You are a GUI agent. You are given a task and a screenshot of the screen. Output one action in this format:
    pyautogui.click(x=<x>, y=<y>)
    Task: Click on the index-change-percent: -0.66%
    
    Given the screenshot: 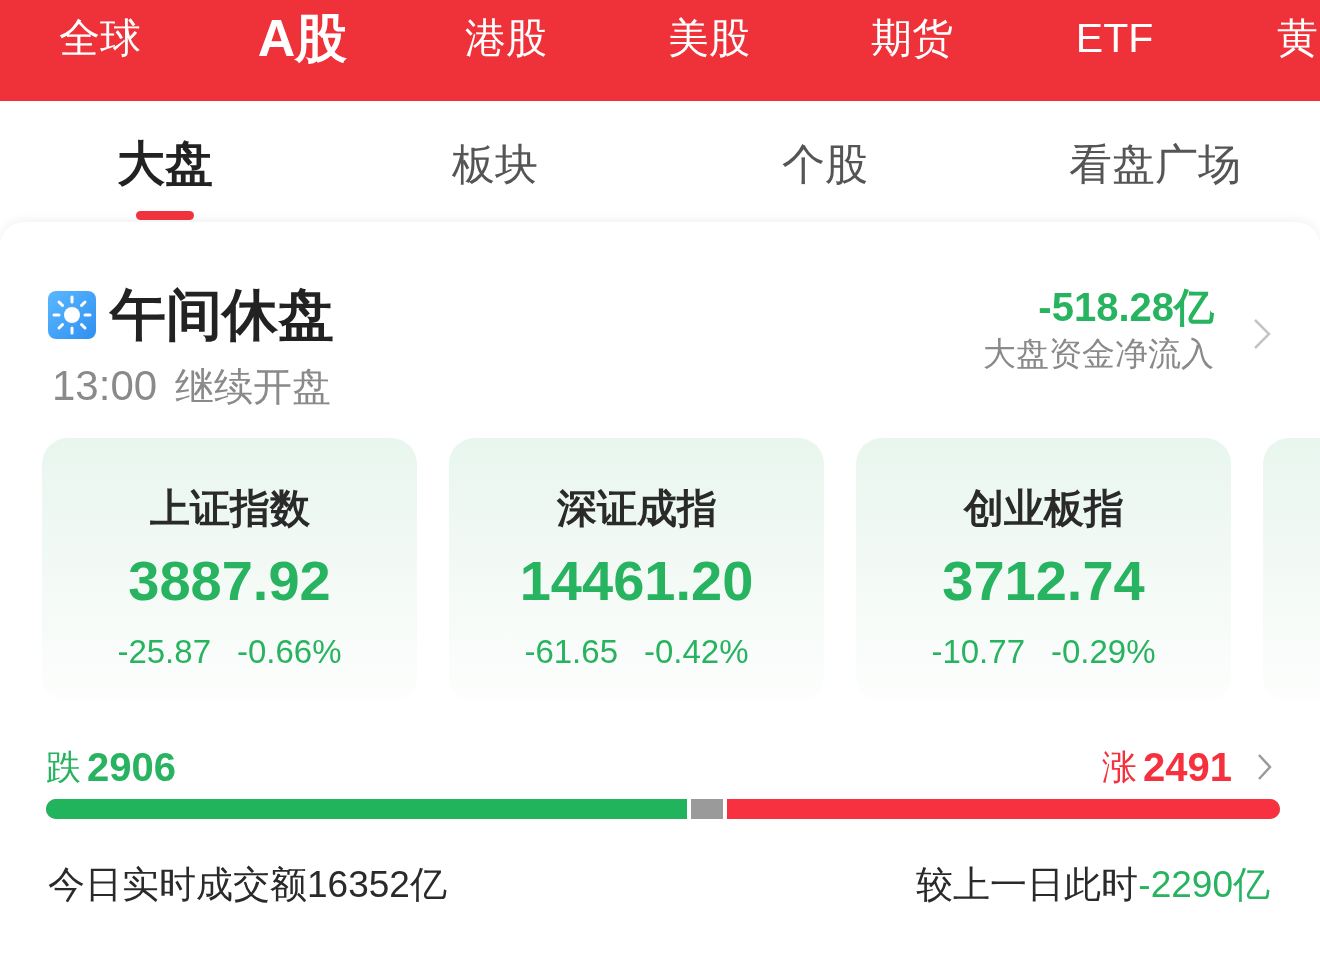 What is the action you would take?
    pyautogui.click(x=289, y=652)
    